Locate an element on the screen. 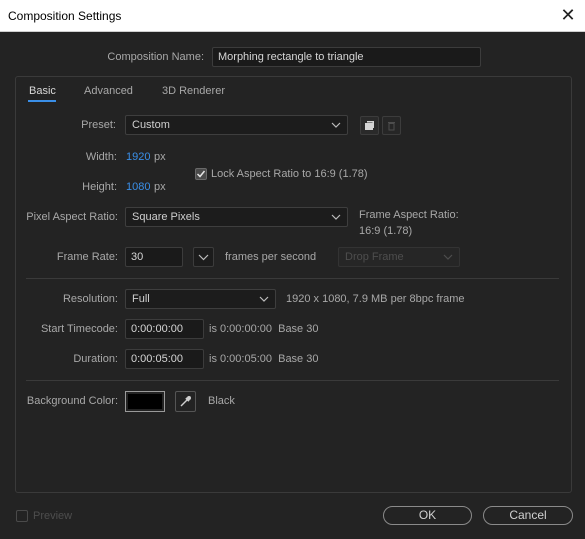  save-preset-button is located at coordinates (369, 125).